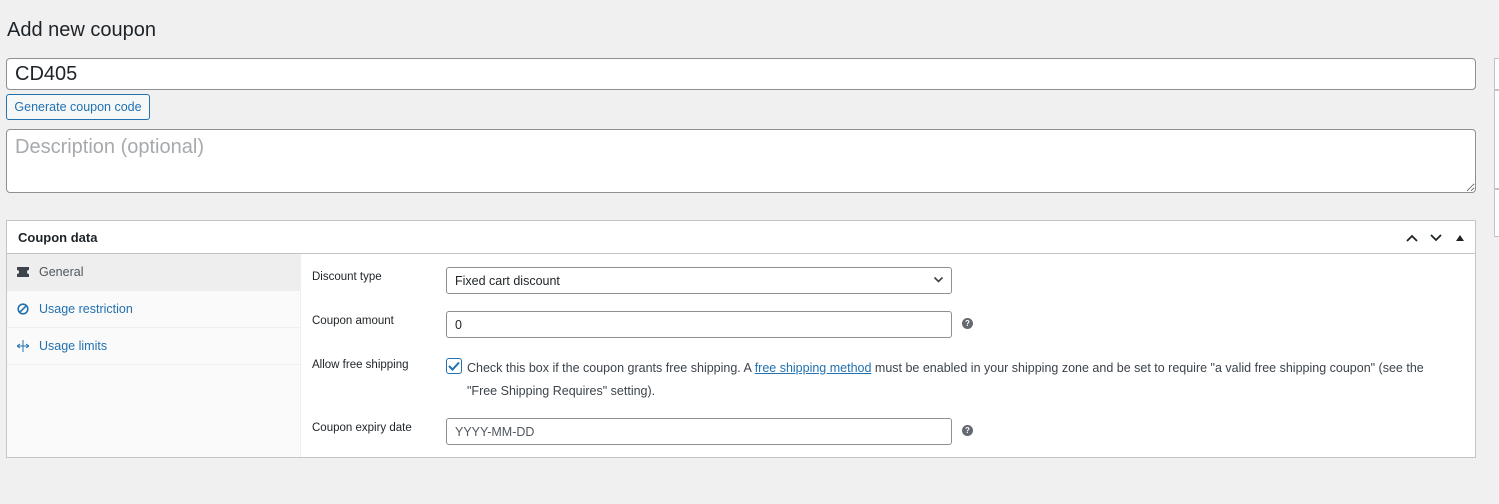  Describe the element at coordinates (153, 272) in the screenshot. I see `tab-general: General` at that location.